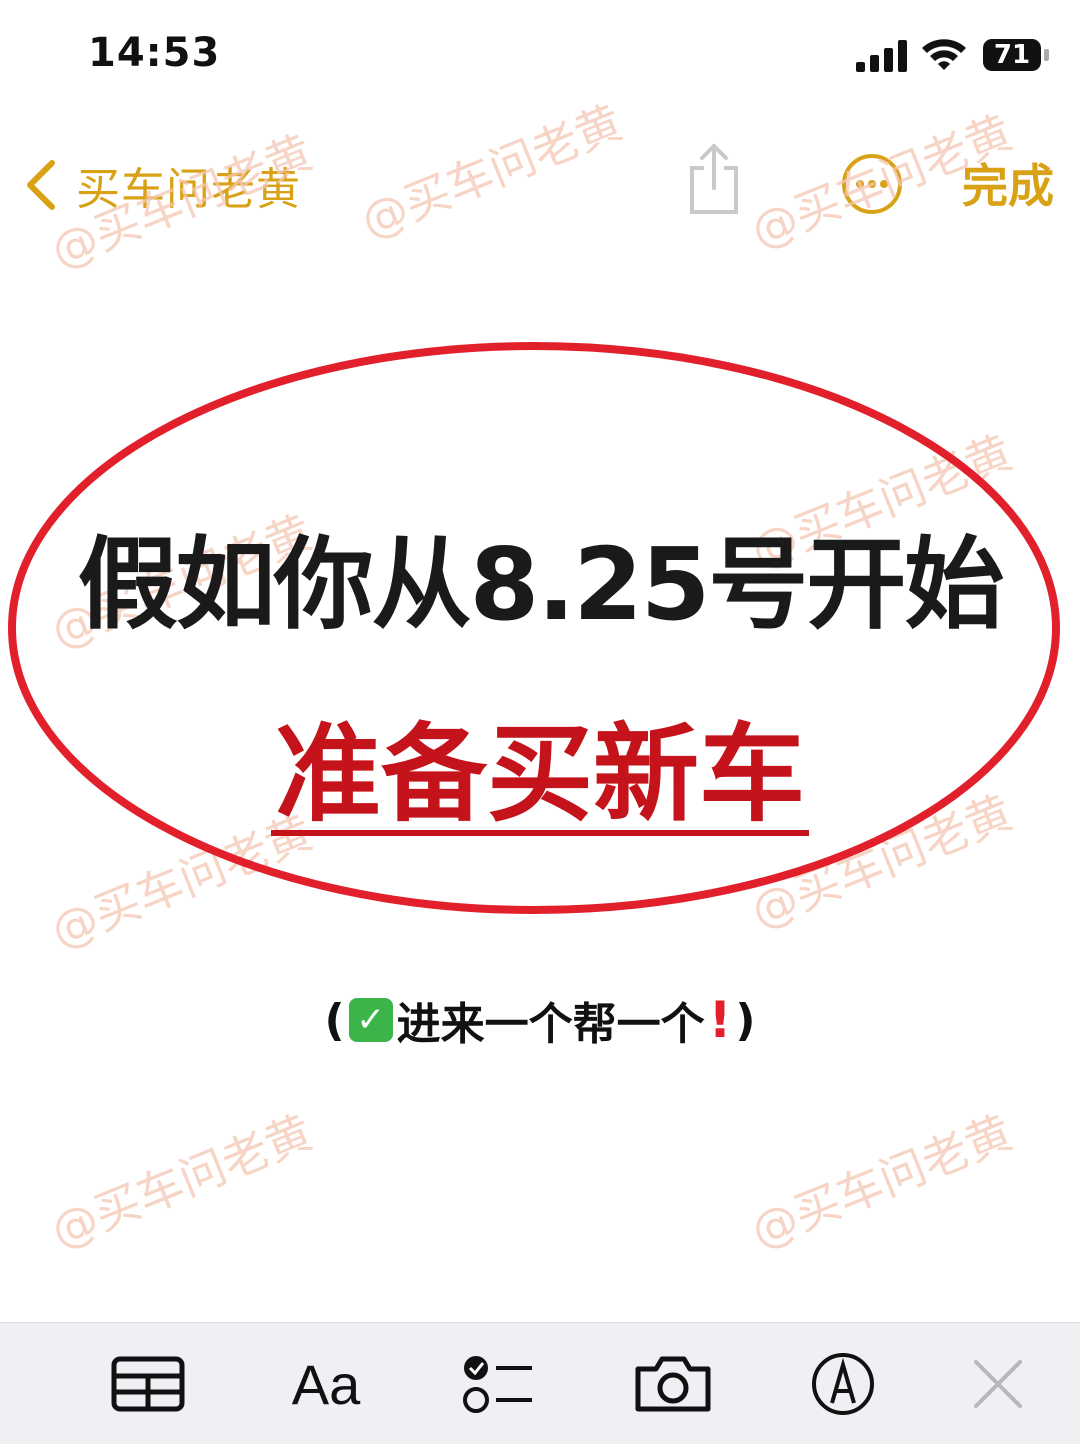 Image resolution: width=1080 pixels, height=1444 pixels. I want to click on checklist-icon, so click(497, 1384).